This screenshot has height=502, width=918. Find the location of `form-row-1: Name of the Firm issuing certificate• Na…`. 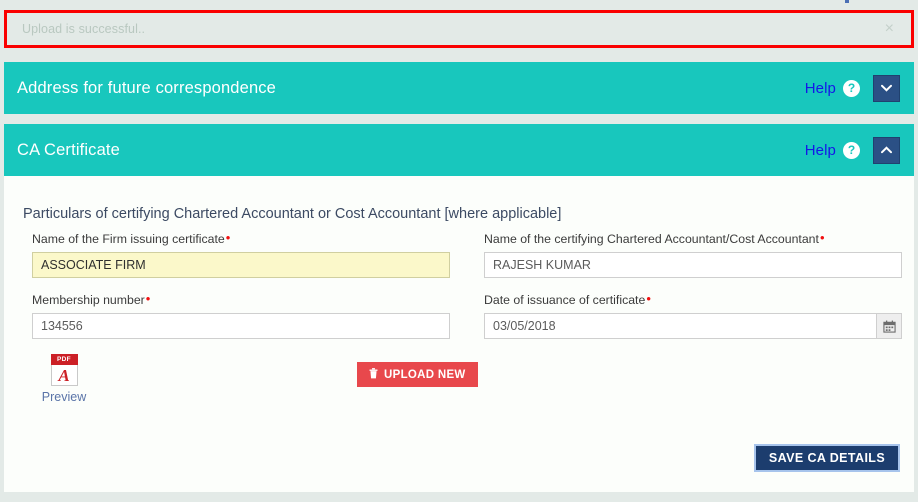

form-row-1: Name of the Firm issuing certificate• Na… is located at coordinates (459, 254).